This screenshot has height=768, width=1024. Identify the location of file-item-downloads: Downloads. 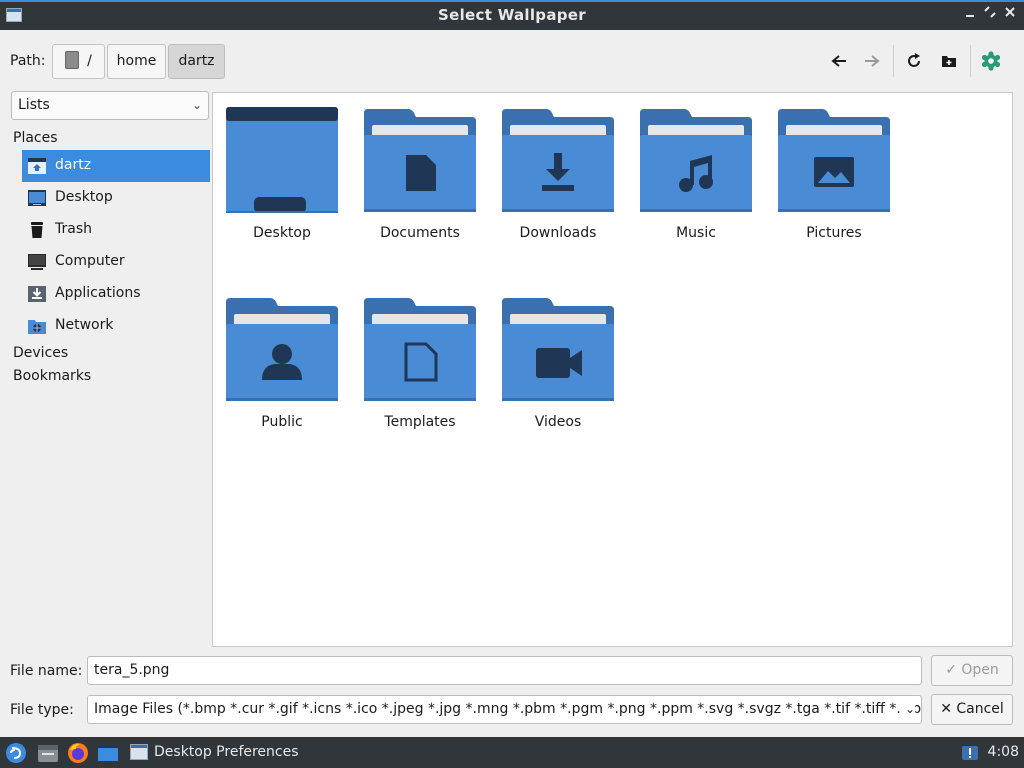
(558, 174).